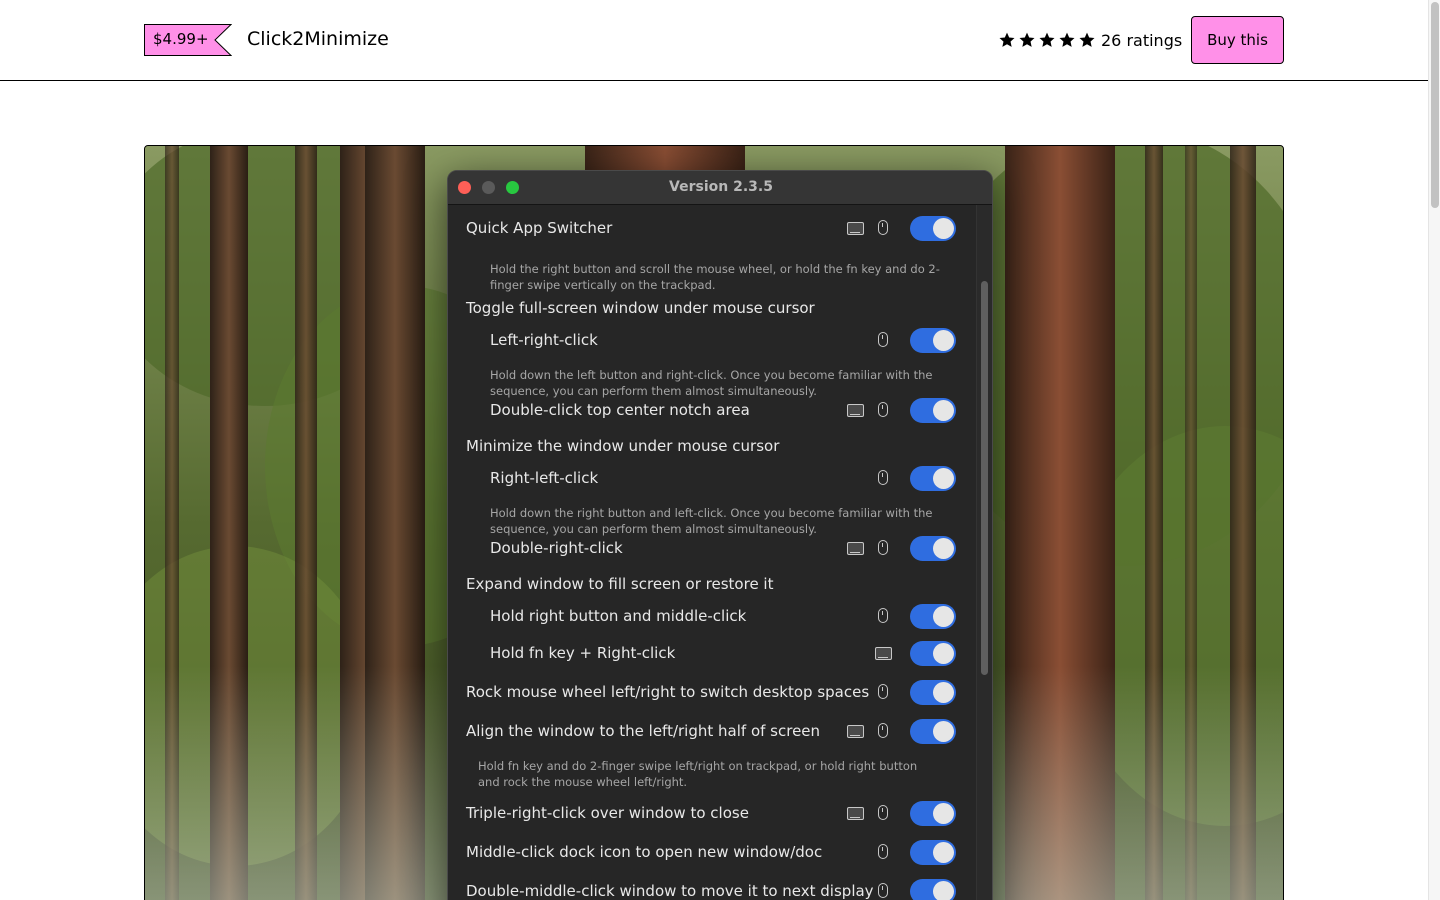 The width and height of the screenshot is (1440, 900). I want to click on product-title: Click2Minimize, so click(318, 39).